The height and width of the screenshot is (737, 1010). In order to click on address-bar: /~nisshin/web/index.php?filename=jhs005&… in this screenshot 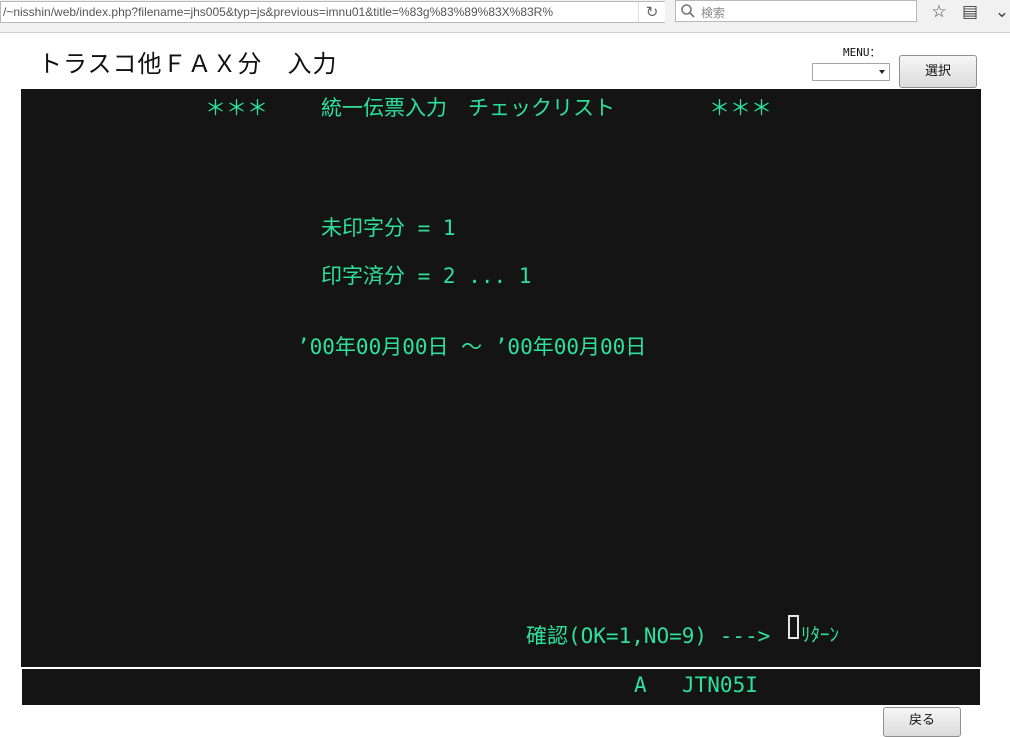, I will do `click(332, 12)`.